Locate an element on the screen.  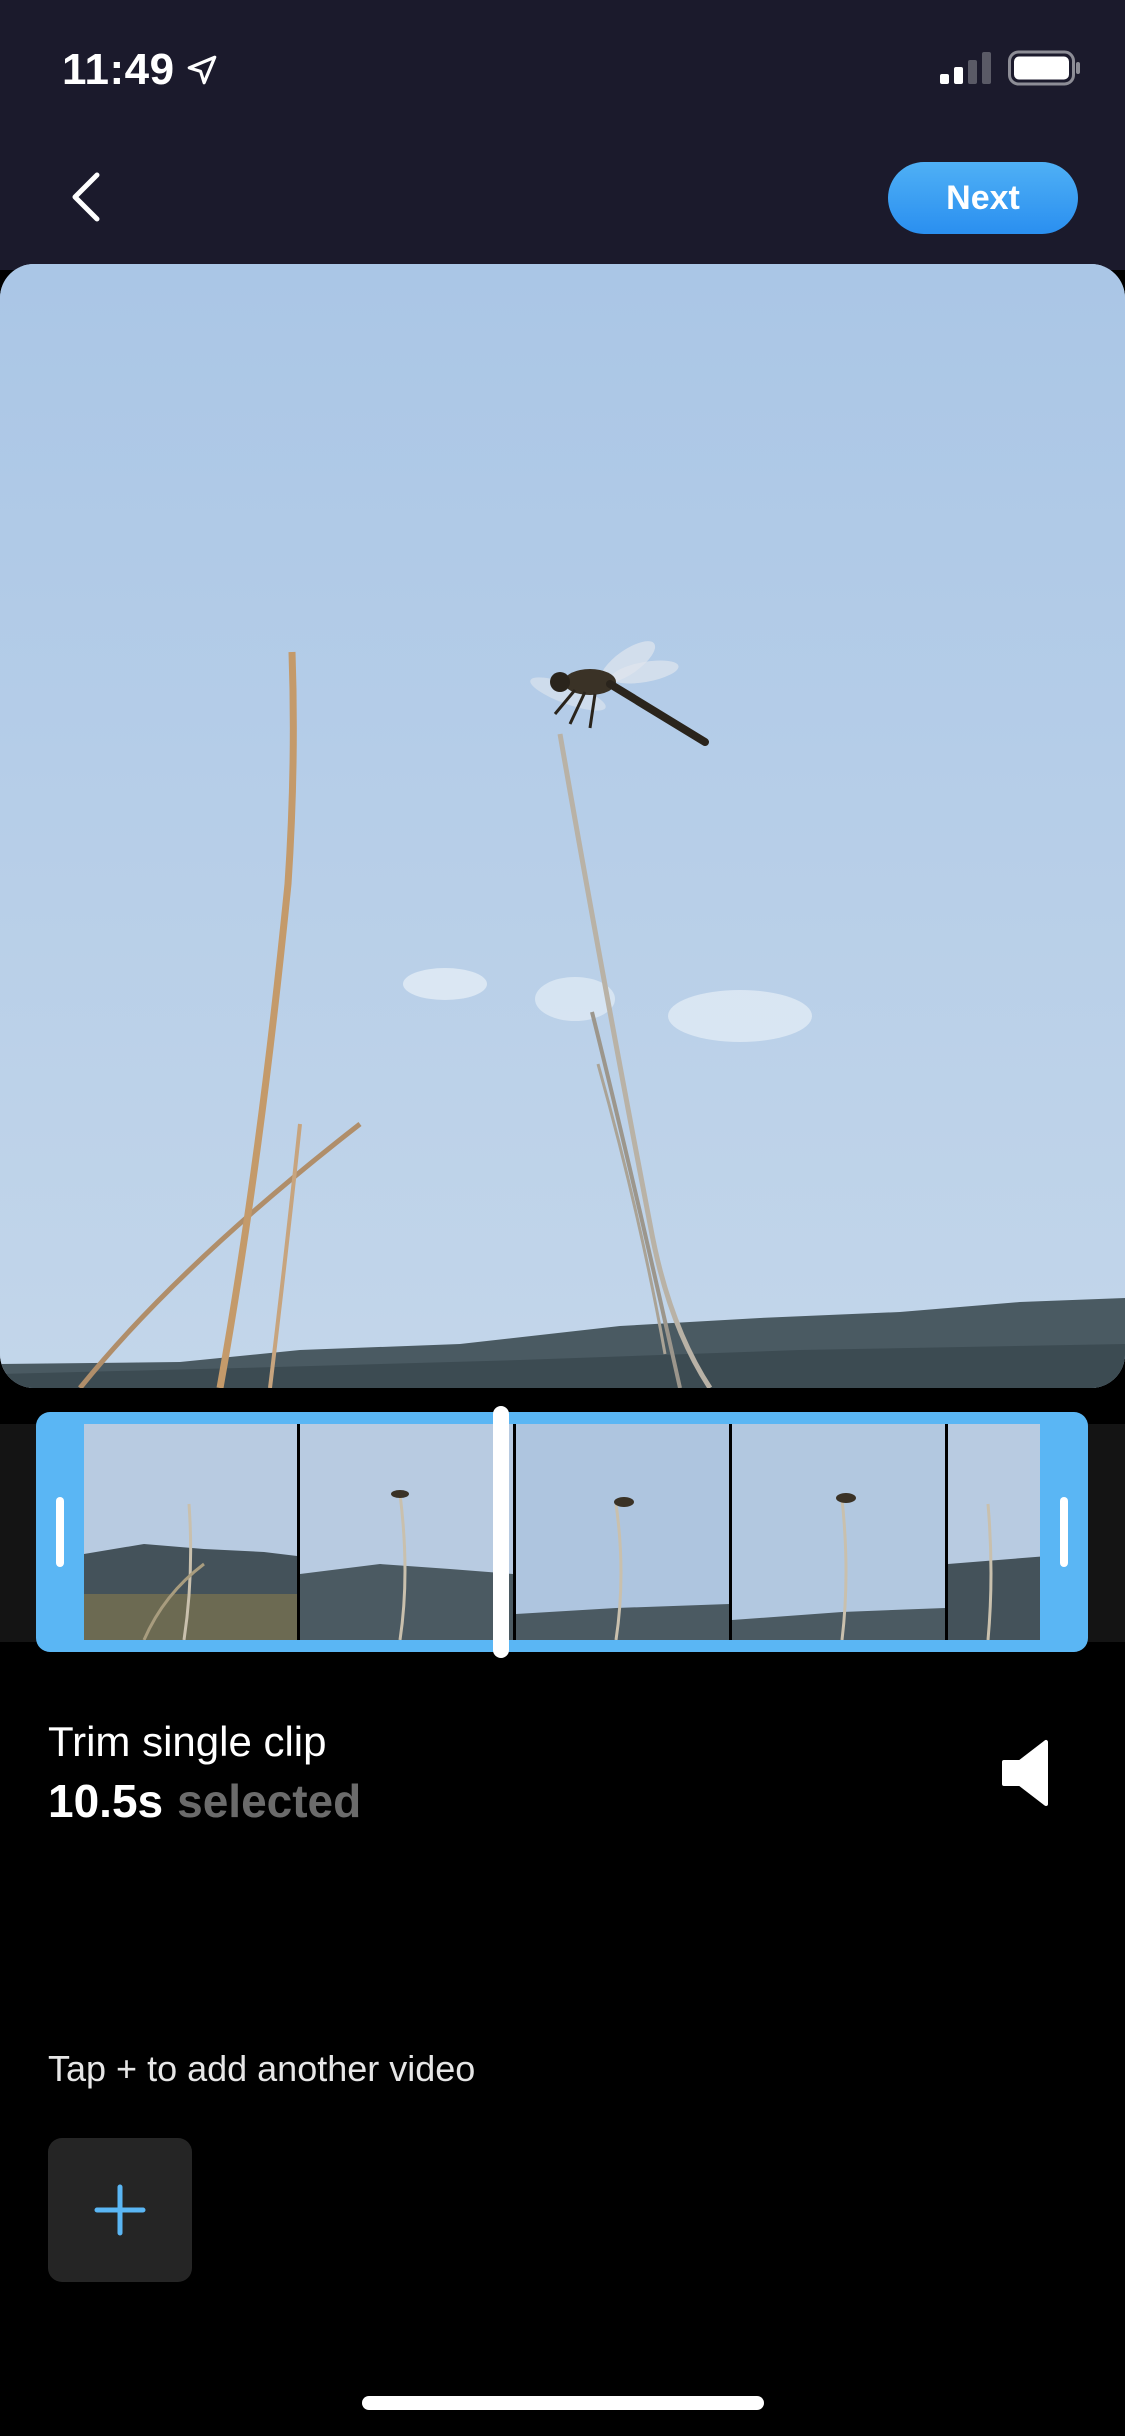
time-text: 11:49 is located at coordinates (118, 69).